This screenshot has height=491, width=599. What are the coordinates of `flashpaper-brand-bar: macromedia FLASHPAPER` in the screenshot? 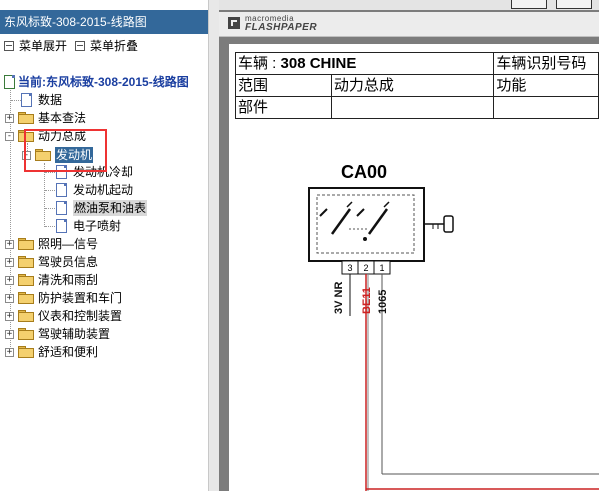 It's located at (409, 24).